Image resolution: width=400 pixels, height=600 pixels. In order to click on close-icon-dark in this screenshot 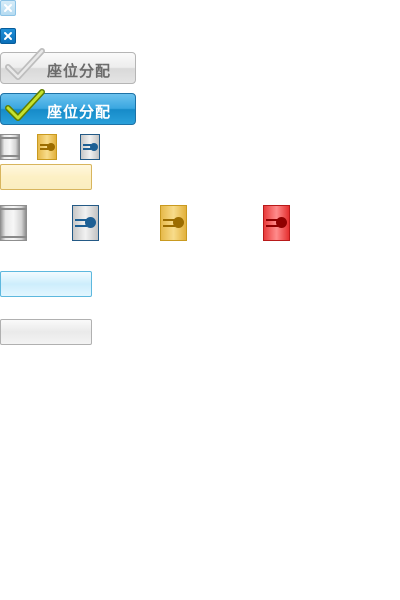, I will do `click(8, 36)`.